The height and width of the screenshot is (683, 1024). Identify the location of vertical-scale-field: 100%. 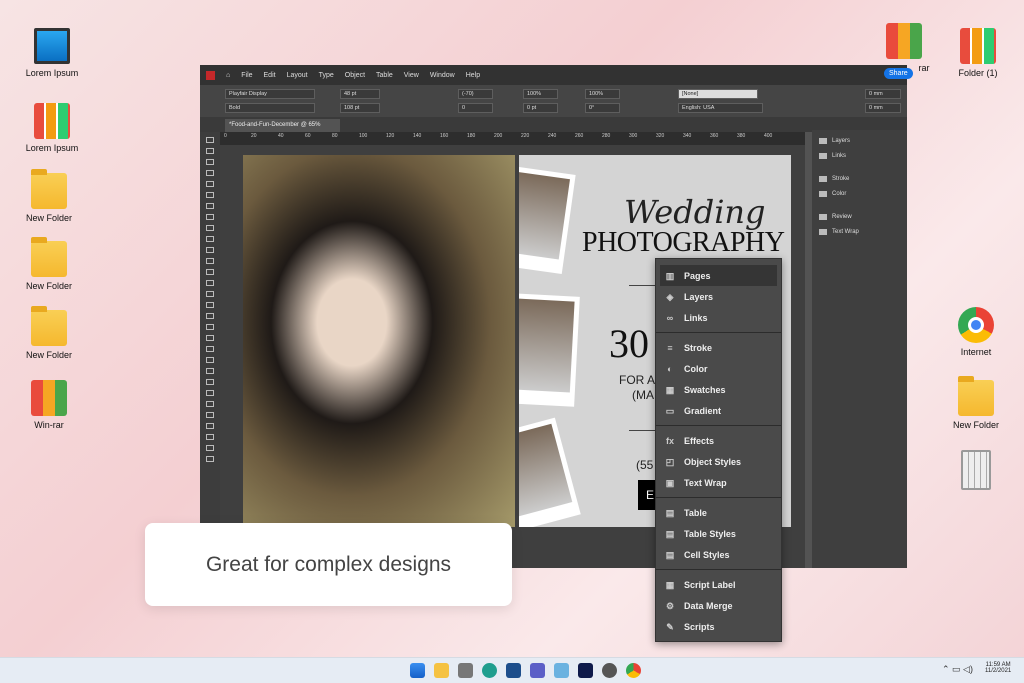
(540, 94).